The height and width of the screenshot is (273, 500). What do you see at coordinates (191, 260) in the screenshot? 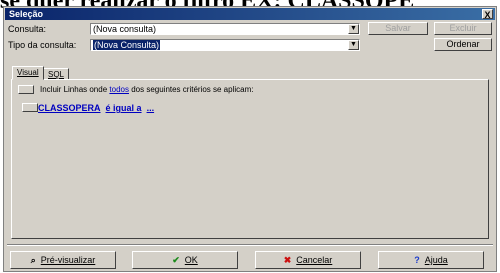
I see `ok-label: OK` at bounding box center [191, 260].